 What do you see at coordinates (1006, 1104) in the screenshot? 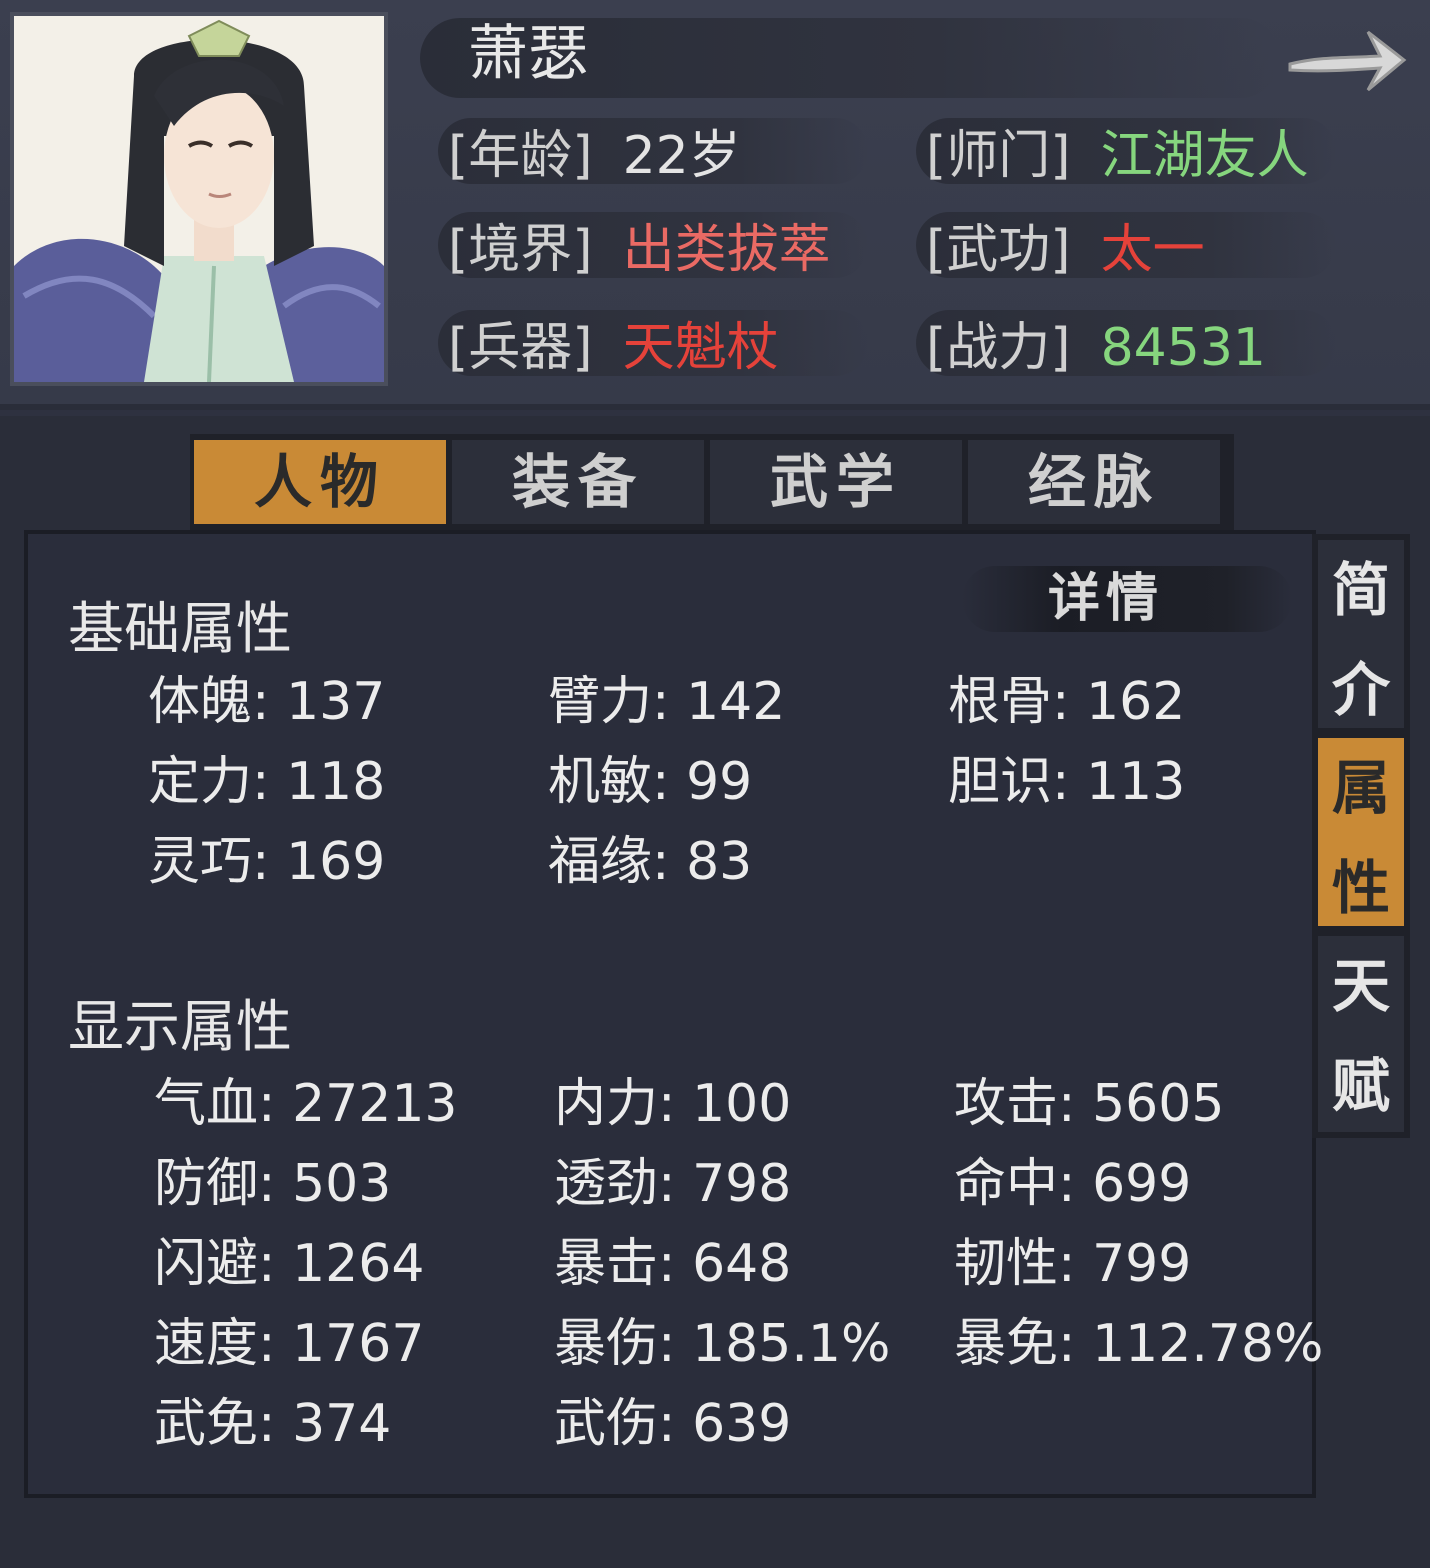
I see `stat-label: 攻击` at bounding box center [1006, 1104].